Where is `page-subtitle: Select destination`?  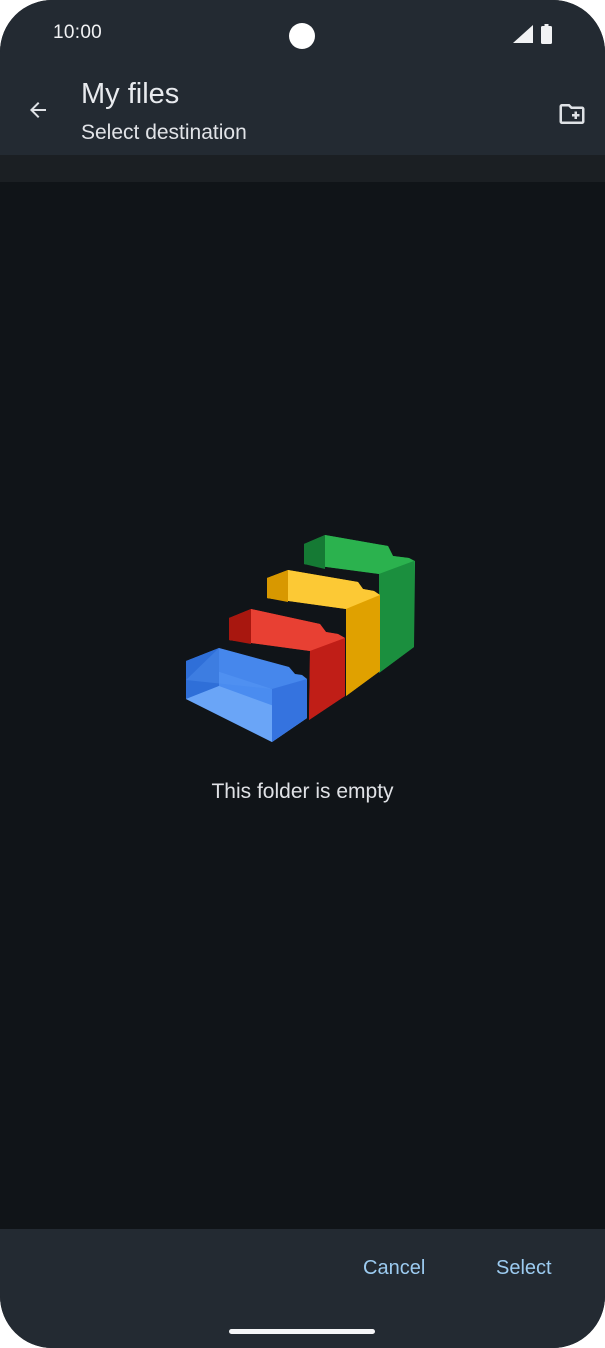
page-subtitle: Select destination is located at coordinates (164, 132).